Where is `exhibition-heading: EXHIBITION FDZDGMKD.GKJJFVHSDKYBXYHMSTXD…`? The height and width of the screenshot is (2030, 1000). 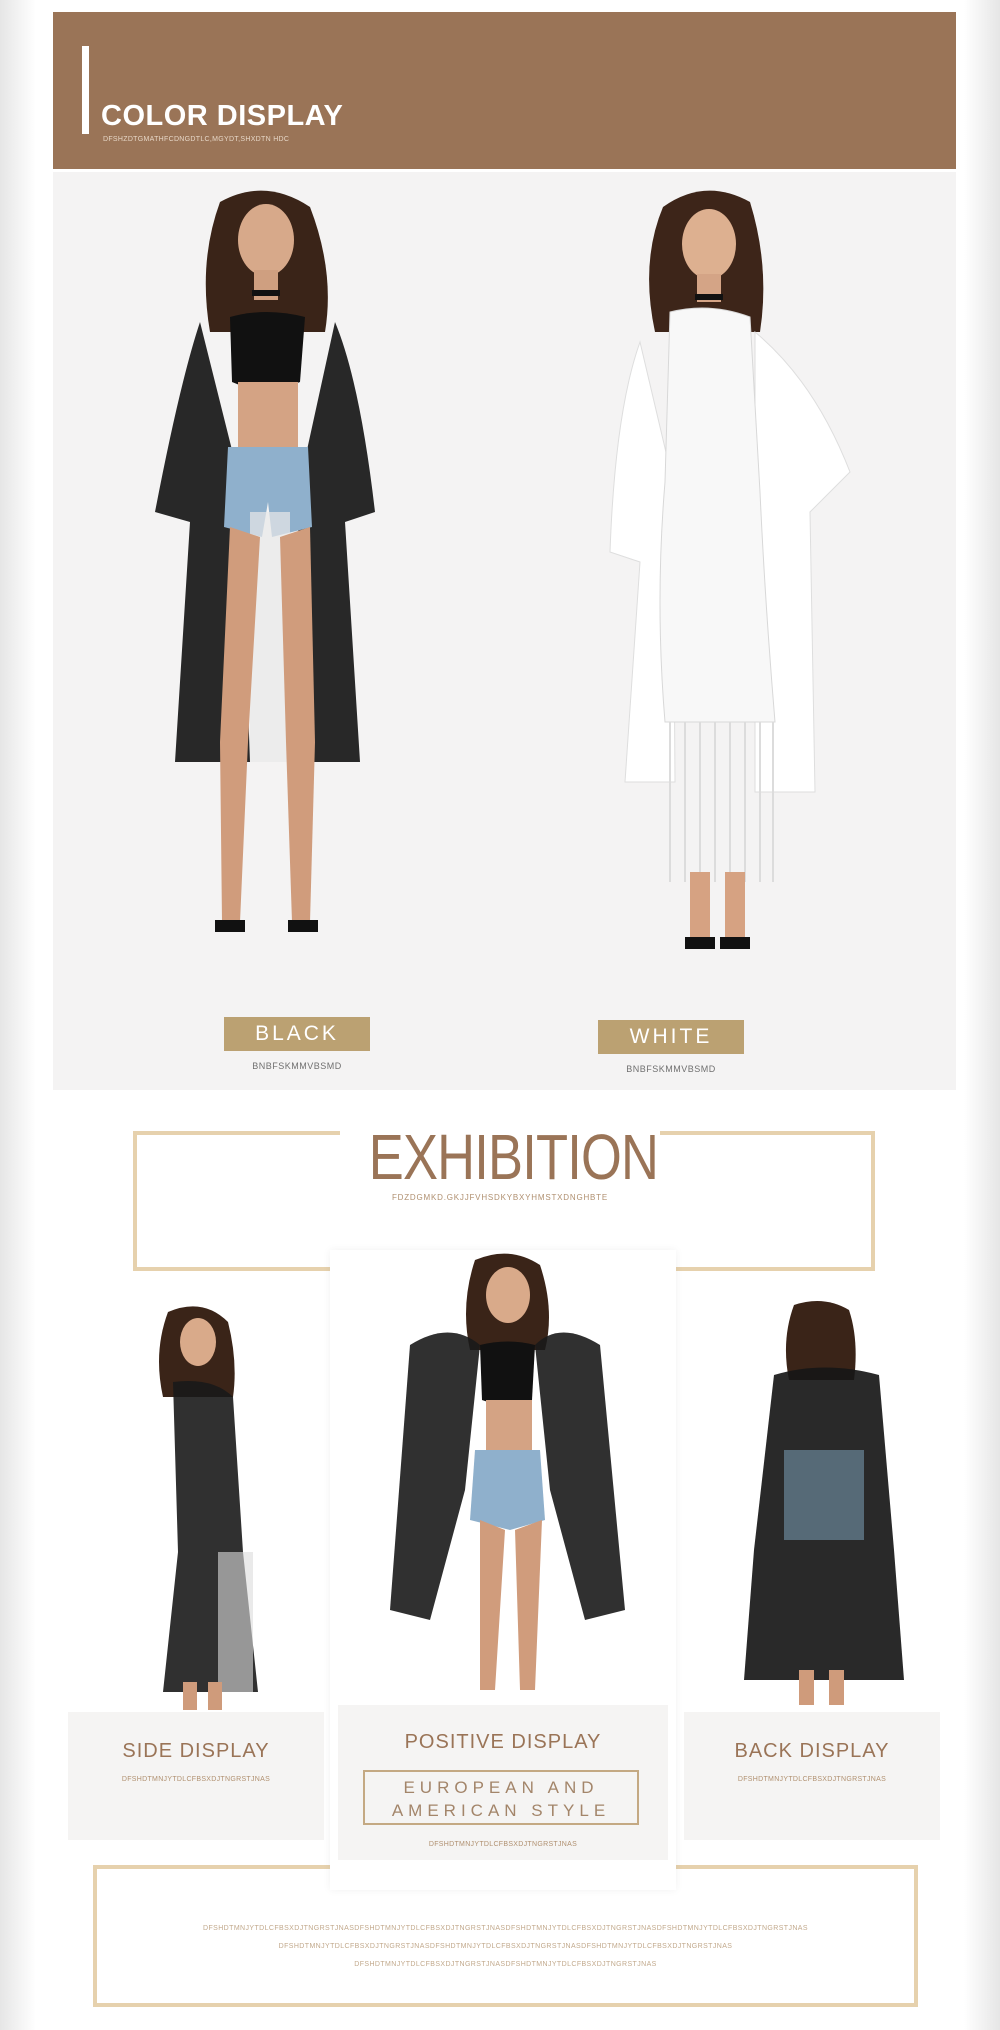 exhibition-heading: EXHIBITION FDZDGMKD.GKJJFVHSDKYBXYHMSTXD… is located at coordinates (500, 1161).